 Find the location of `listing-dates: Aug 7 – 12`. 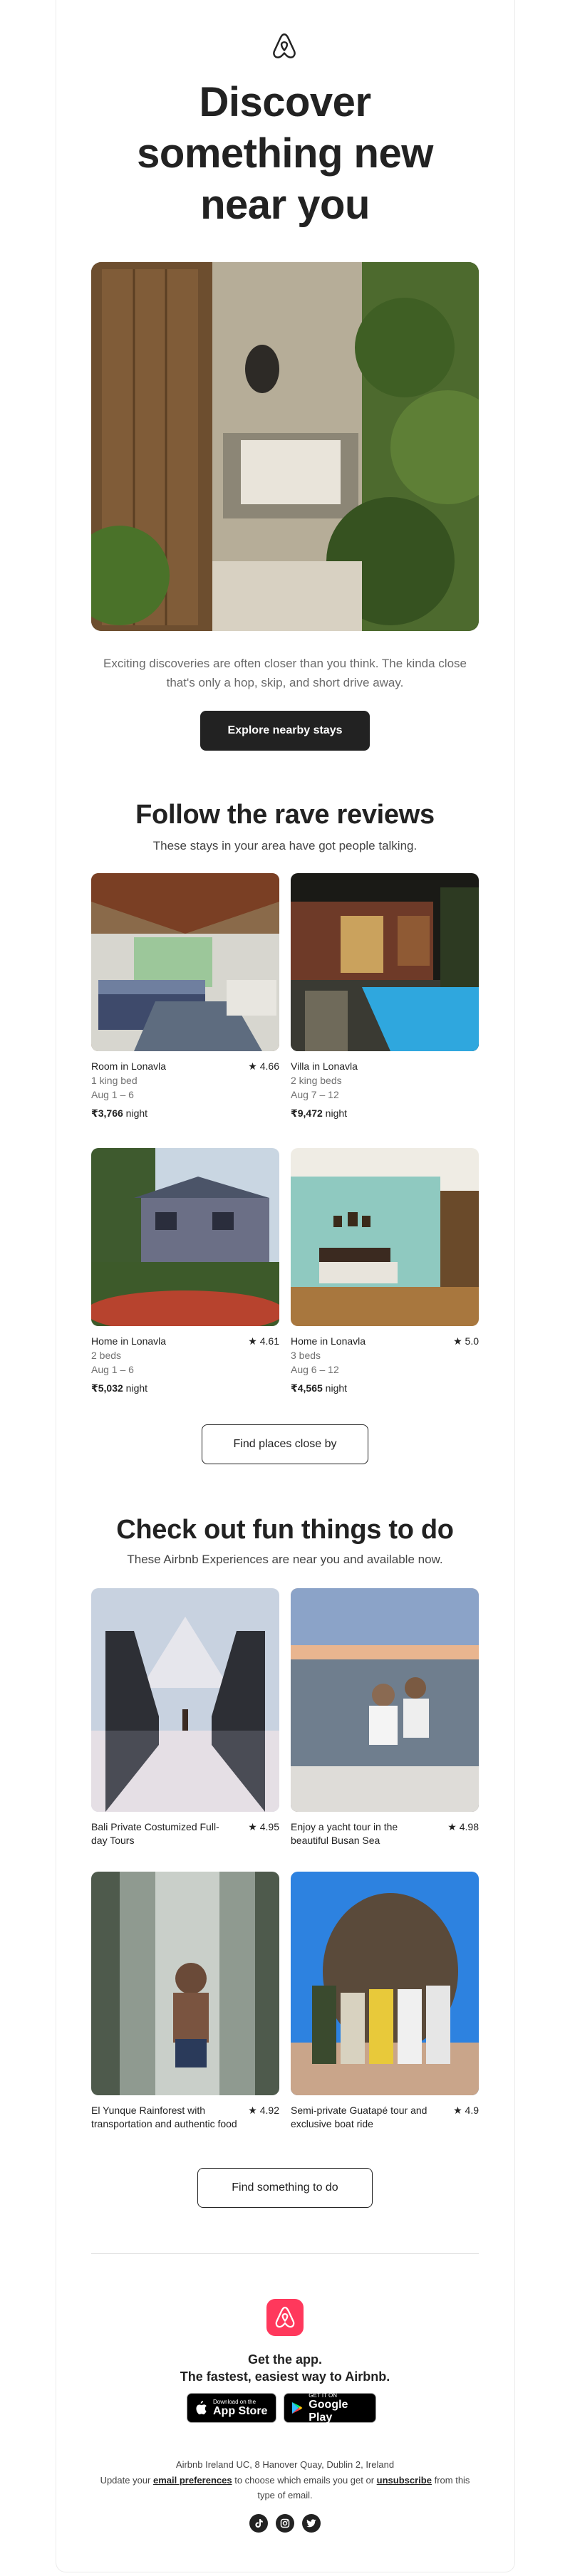

listing-dates: Aug 7 – 12 is located at coordinates (315, 1094).